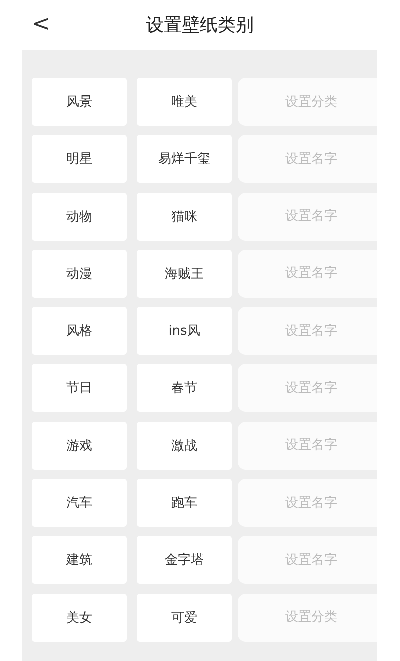 Image resolution: width=400 pixels, height=661 pixels. What do you see at coordinates (184, 102) in the screenshot?
I see `name-cell: 唯美` at bounding box center [184, 102].